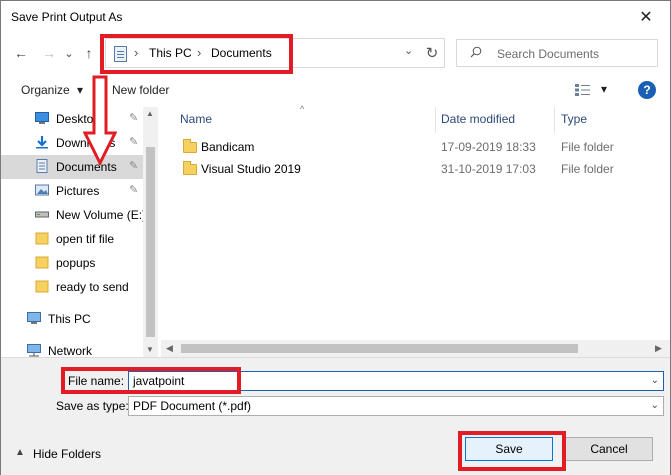  I want to click on sidebar-item-downloads: Downloads ✎, so click(72, 143).